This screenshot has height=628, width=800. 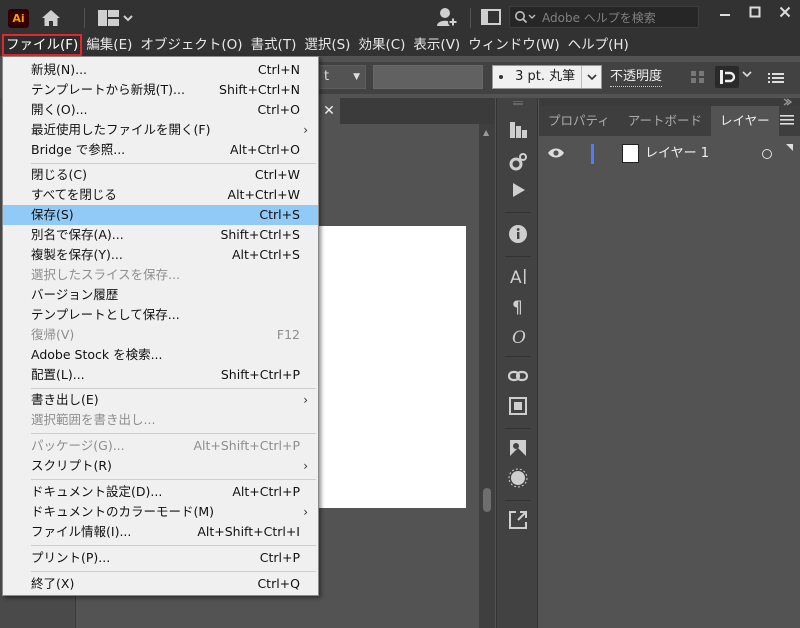 What do you see at coordinates (486, 132) in the screenshot?
I see `scroll-up-icon: ▲` at bounding box center [486, 132].